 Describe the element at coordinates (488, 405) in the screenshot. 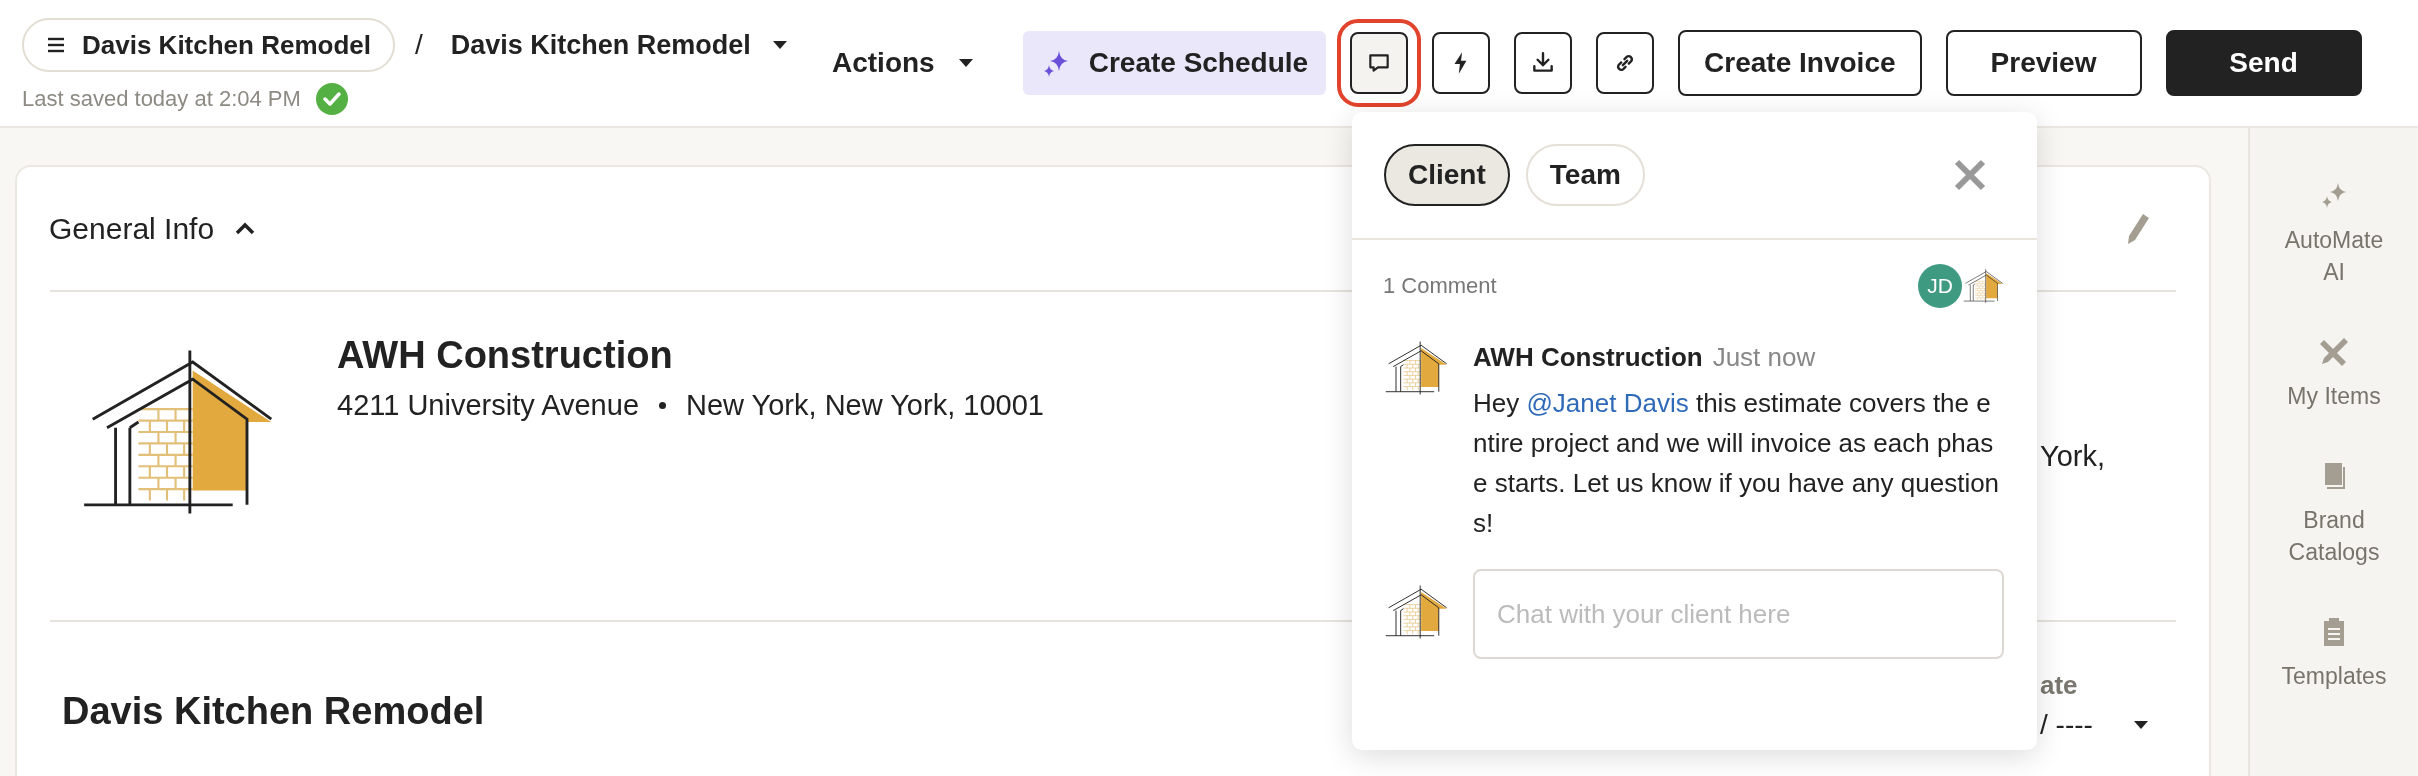

I see `street-address: 4211 University Avenue` at that location.